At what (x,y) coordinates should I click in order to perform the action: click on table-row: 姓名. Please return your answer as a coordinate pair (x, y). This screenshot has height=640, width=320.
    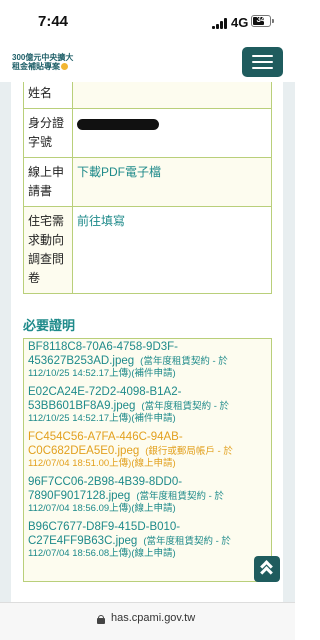
    Looking at the image, I should click on (147, 95).